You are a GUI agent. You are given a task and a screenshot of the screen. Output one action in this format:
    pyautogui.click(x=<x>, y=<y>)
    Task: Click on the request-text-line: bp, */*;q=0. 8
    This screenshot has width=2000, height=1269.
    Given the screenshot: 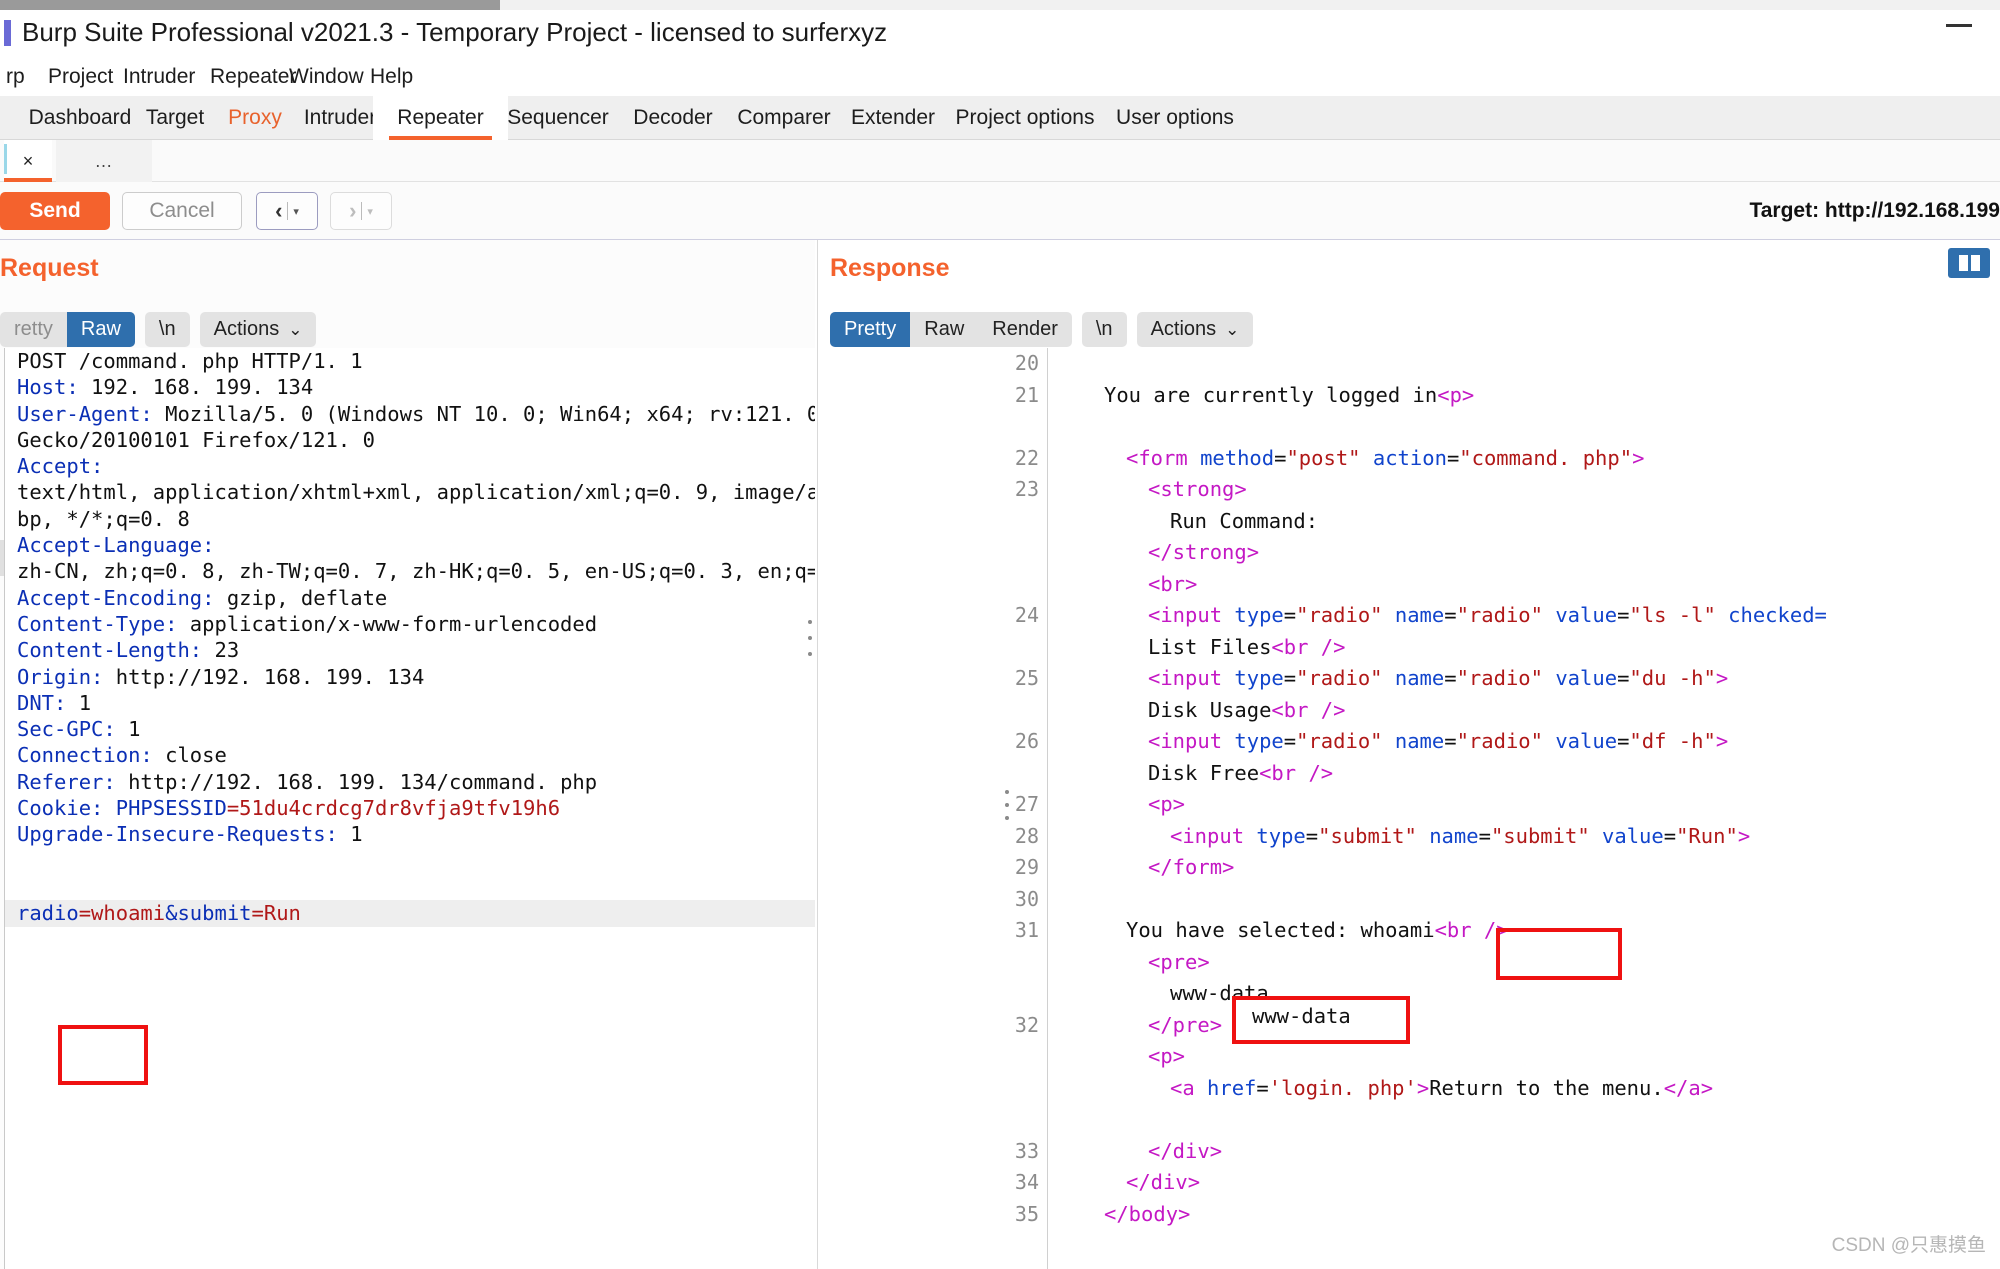 What is the action you would take?
    pyautogui.click(x=103, y=518)
    